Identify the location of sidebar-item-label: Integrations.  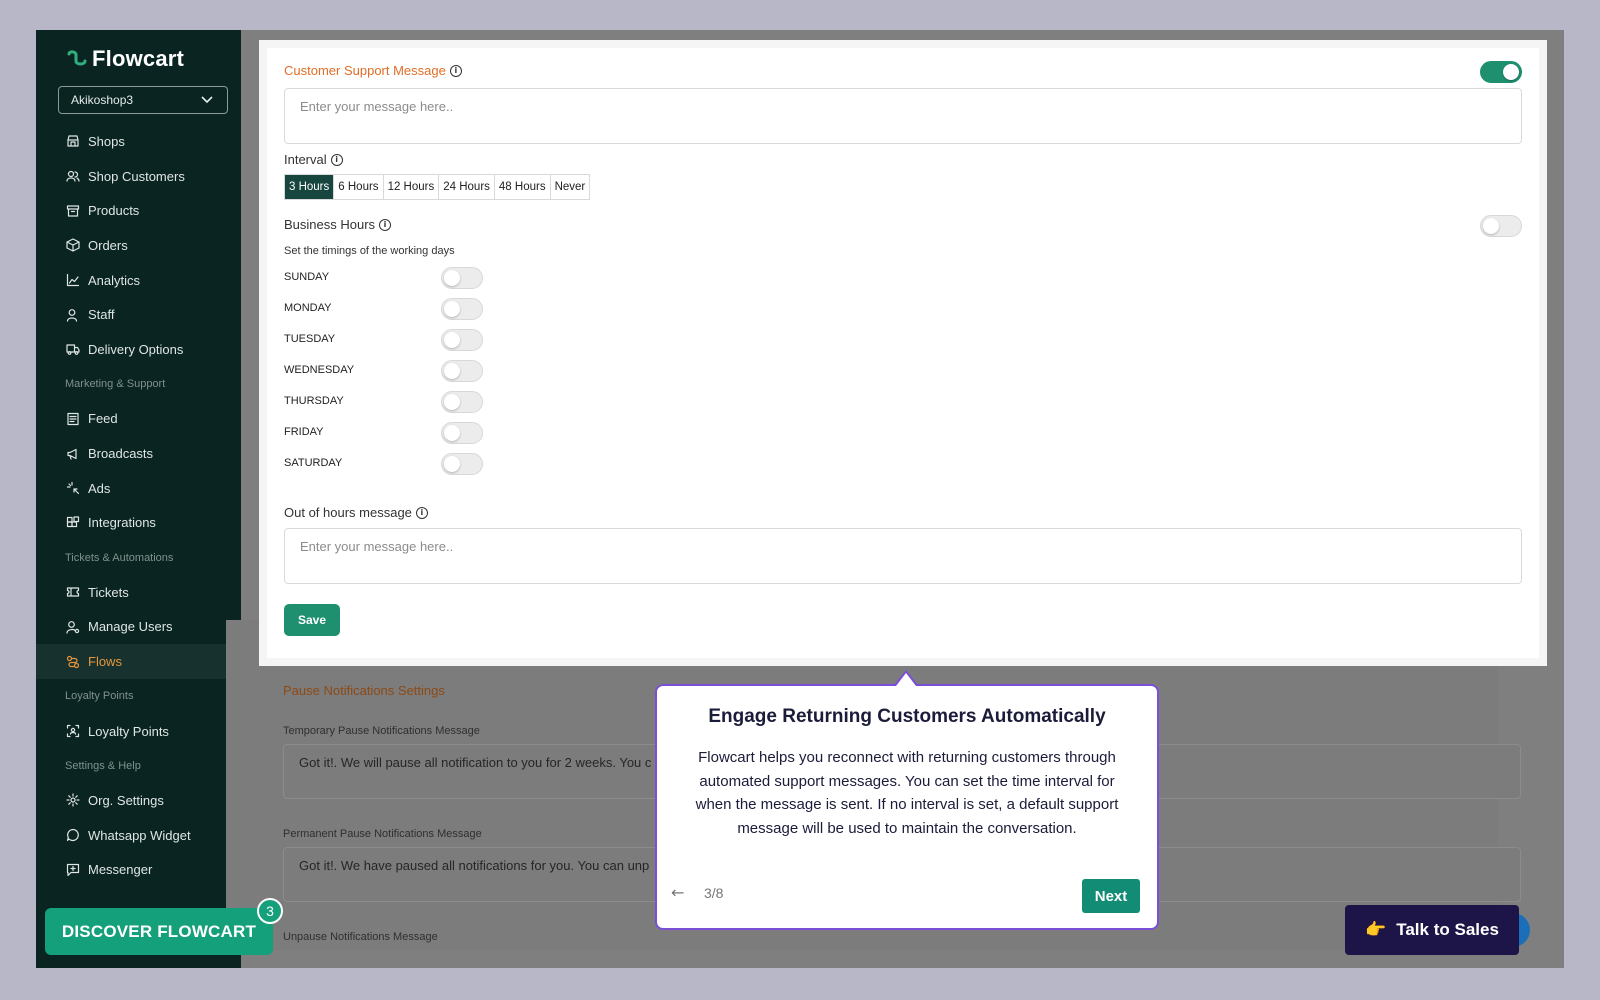
(122, 523).